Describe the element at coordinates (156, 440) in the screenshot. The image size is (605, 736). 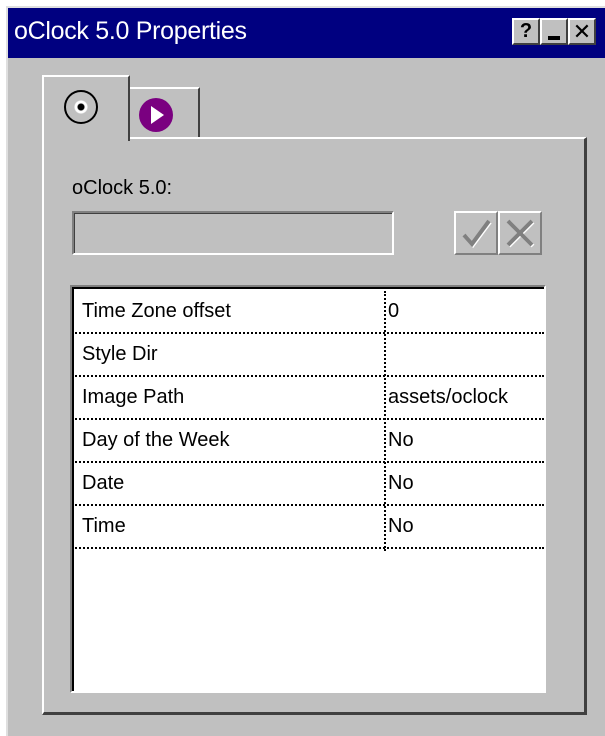
I see `property-name: Day of the Week` at that location.